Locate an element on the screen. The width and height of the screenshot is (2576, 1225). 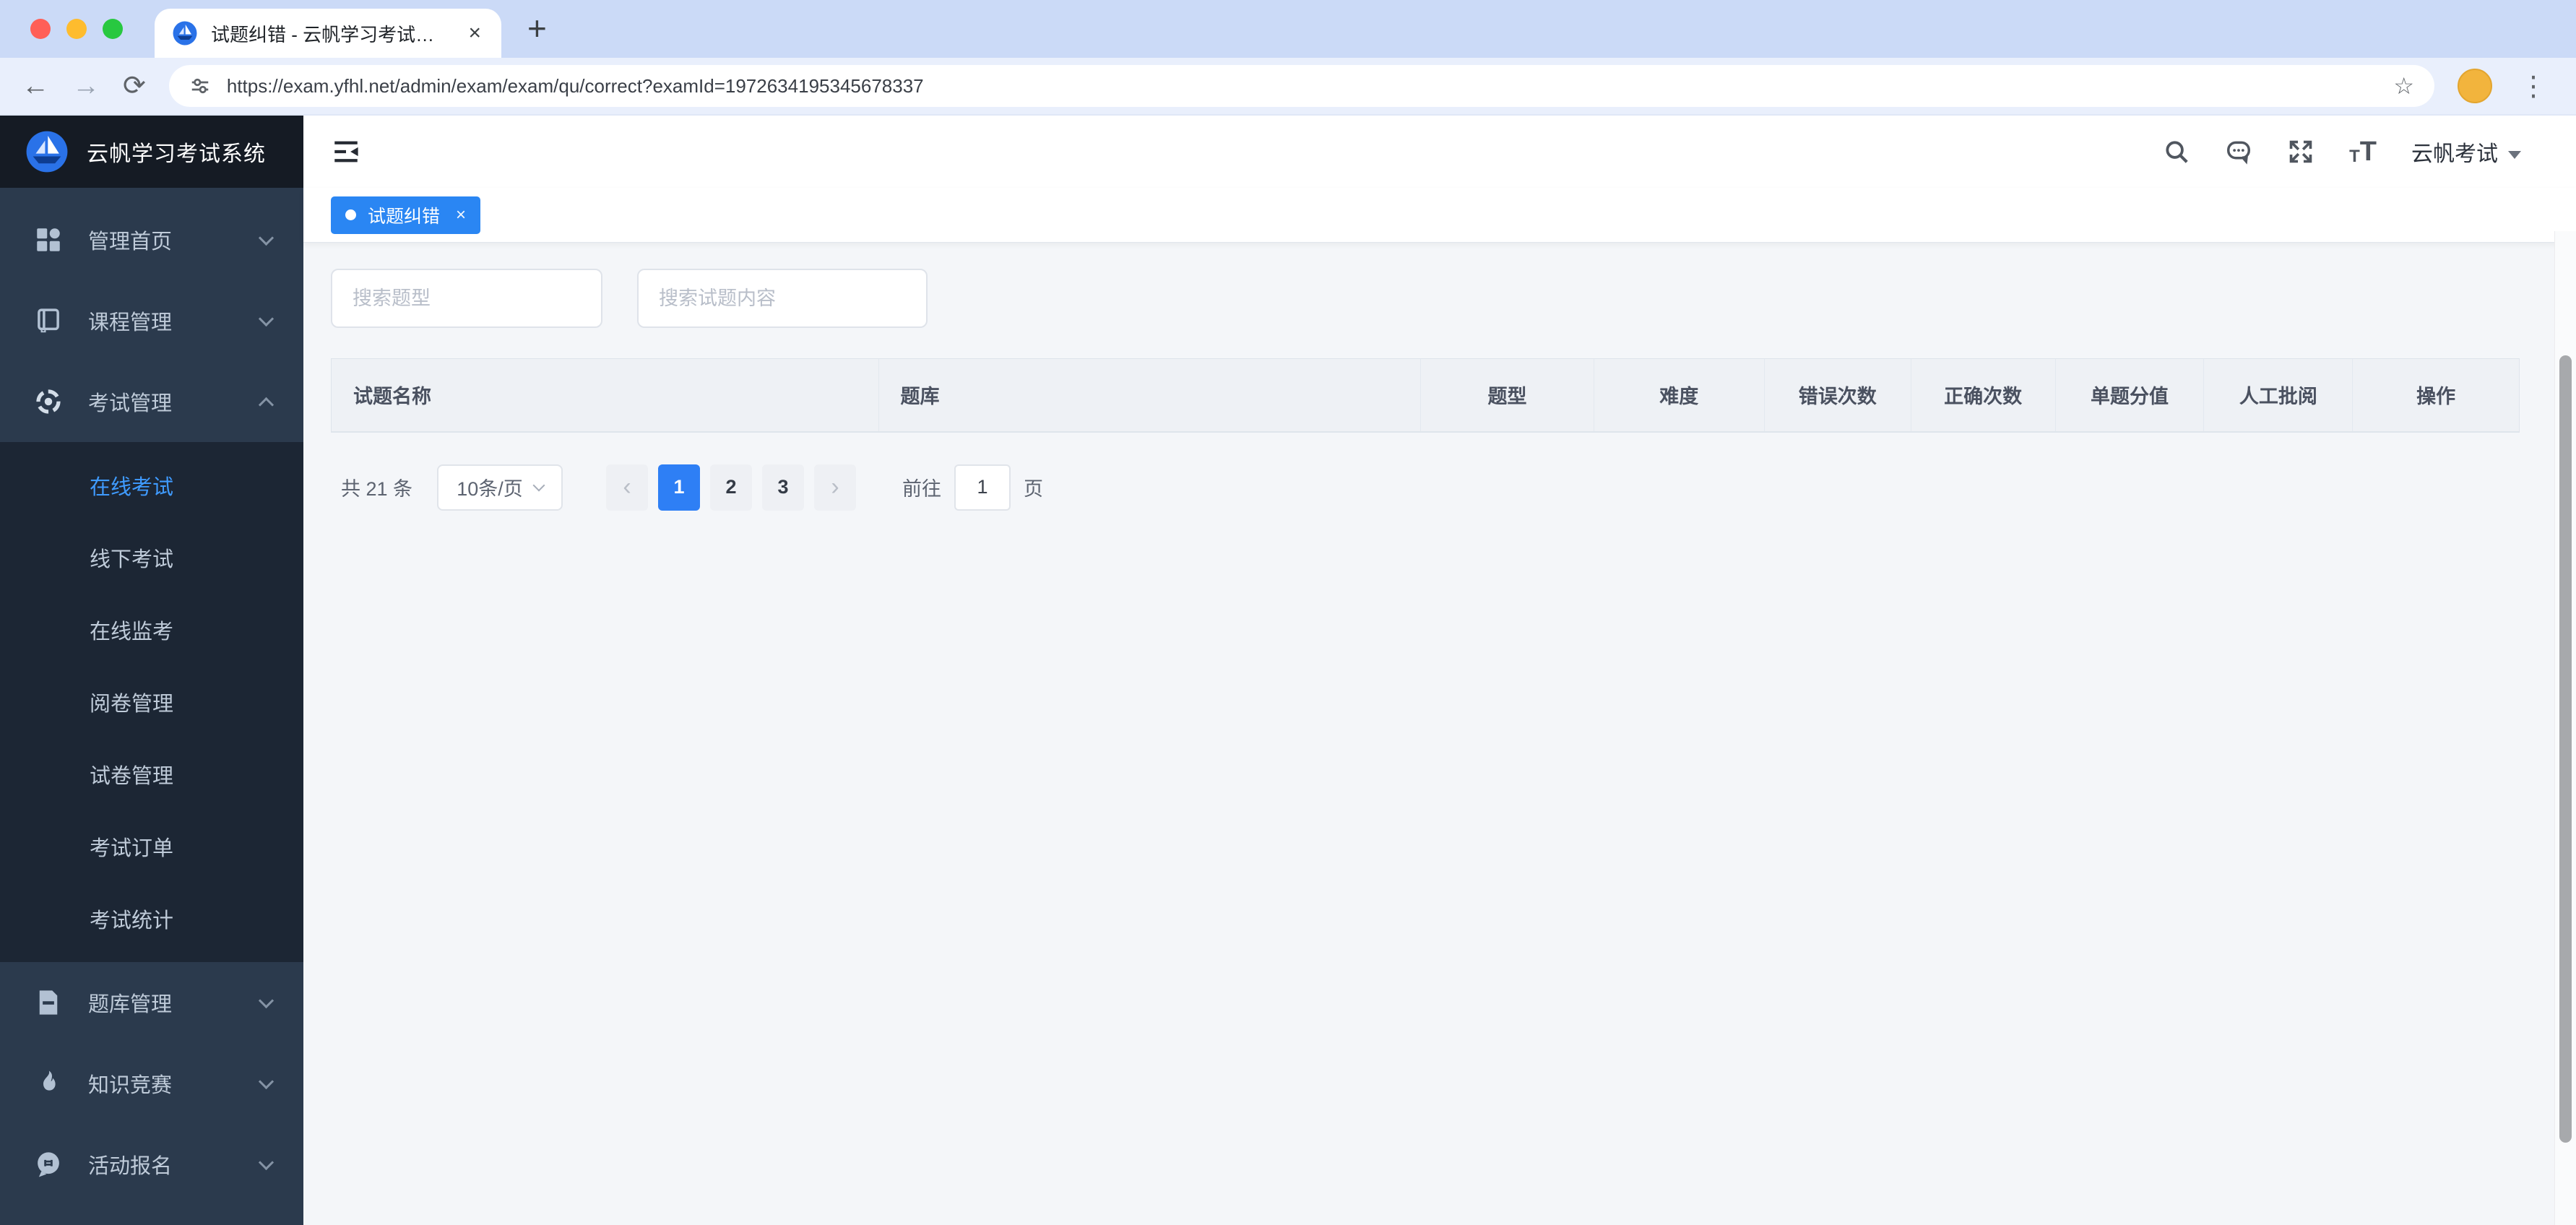
tag-label: 试题纠错 is located at coordinates (404, 216).